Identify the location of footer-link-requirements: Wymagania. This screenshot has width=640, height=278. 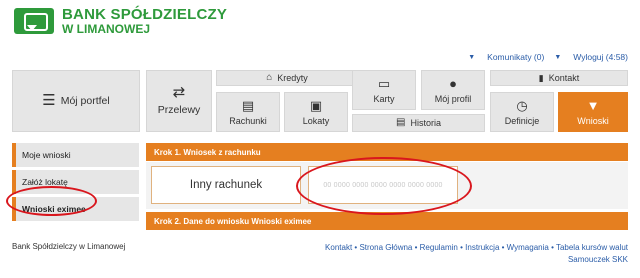
(528, 247).